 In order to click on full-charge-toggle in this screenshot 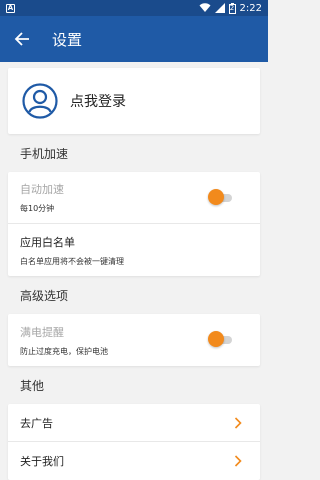, I will do `click(220, 339)`.